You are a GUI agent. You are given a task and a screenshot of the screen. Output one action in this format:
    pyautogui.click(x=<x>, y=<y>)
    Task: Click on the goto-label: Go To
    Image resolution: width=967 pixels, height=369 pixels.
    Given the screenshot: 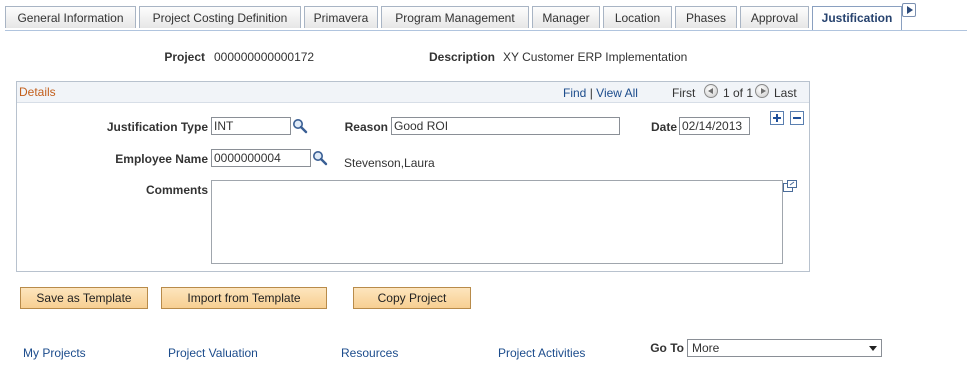 What is the action you would take?
    pyautogui.click(x=667, y=348)
    